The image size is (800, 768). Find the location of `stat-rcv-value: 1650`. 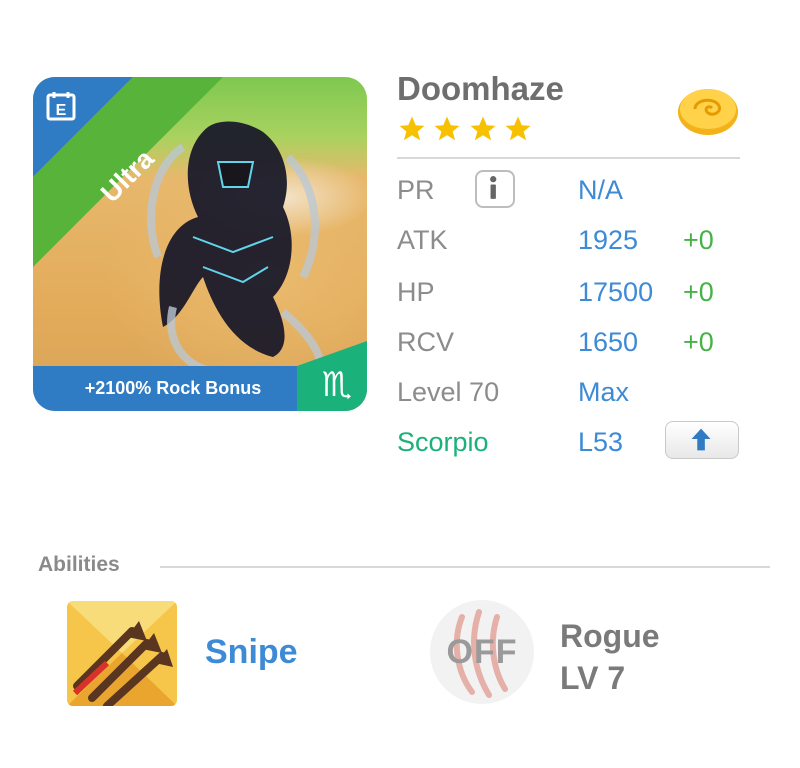

stat-rcv-value: 1650 is located at coordinates (608, 342).